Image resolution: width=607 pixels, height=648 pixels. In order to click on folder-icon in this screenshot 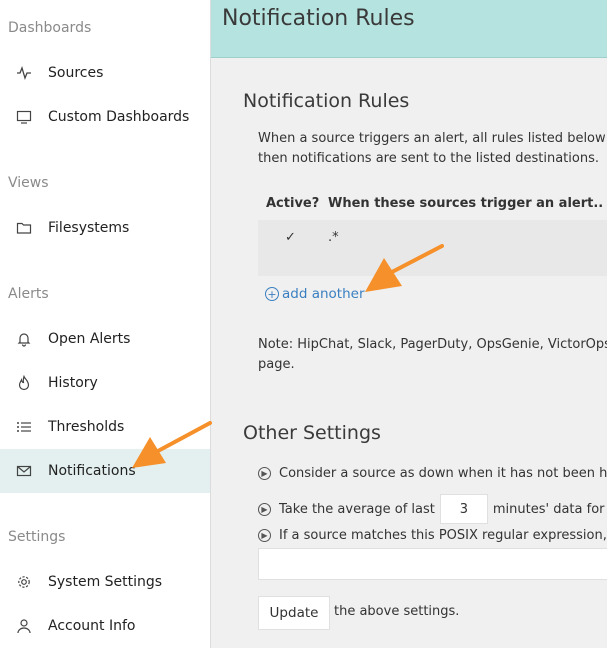, I will do `click(24, 228)`.